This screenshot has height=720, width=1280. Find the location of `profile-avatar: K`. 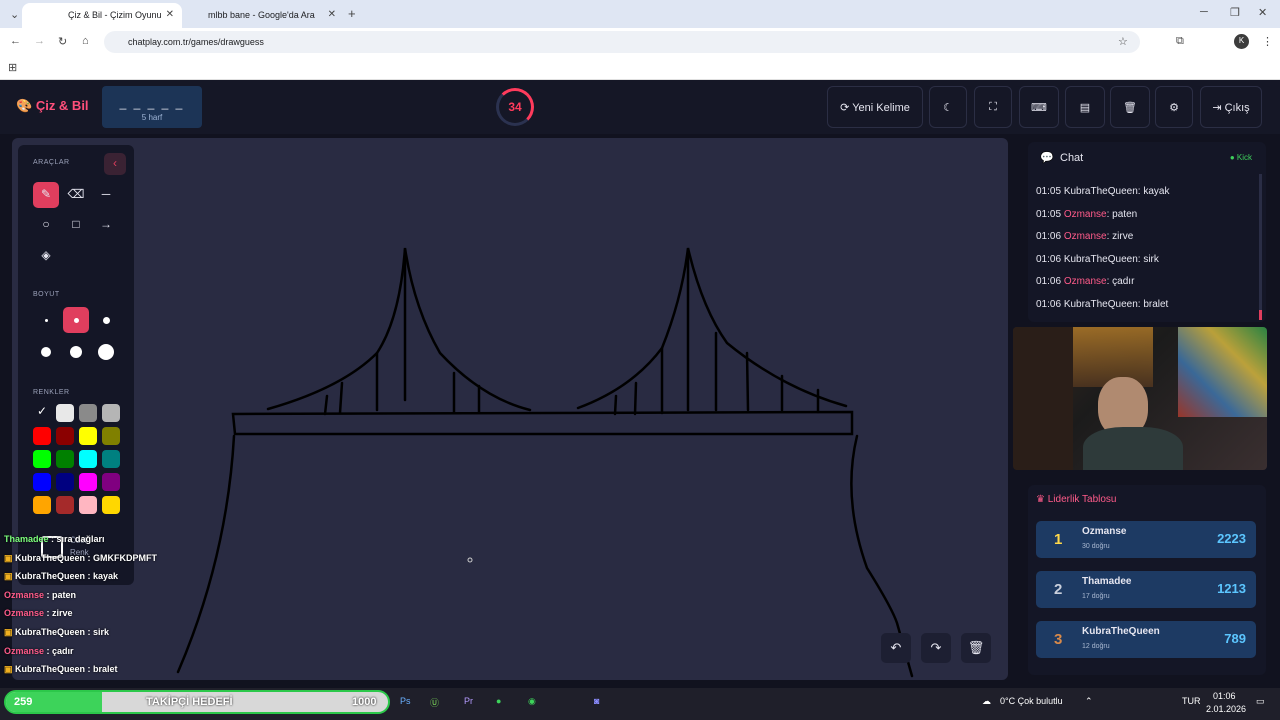

profile-avatar: K is located at coordinates (1241, 41).